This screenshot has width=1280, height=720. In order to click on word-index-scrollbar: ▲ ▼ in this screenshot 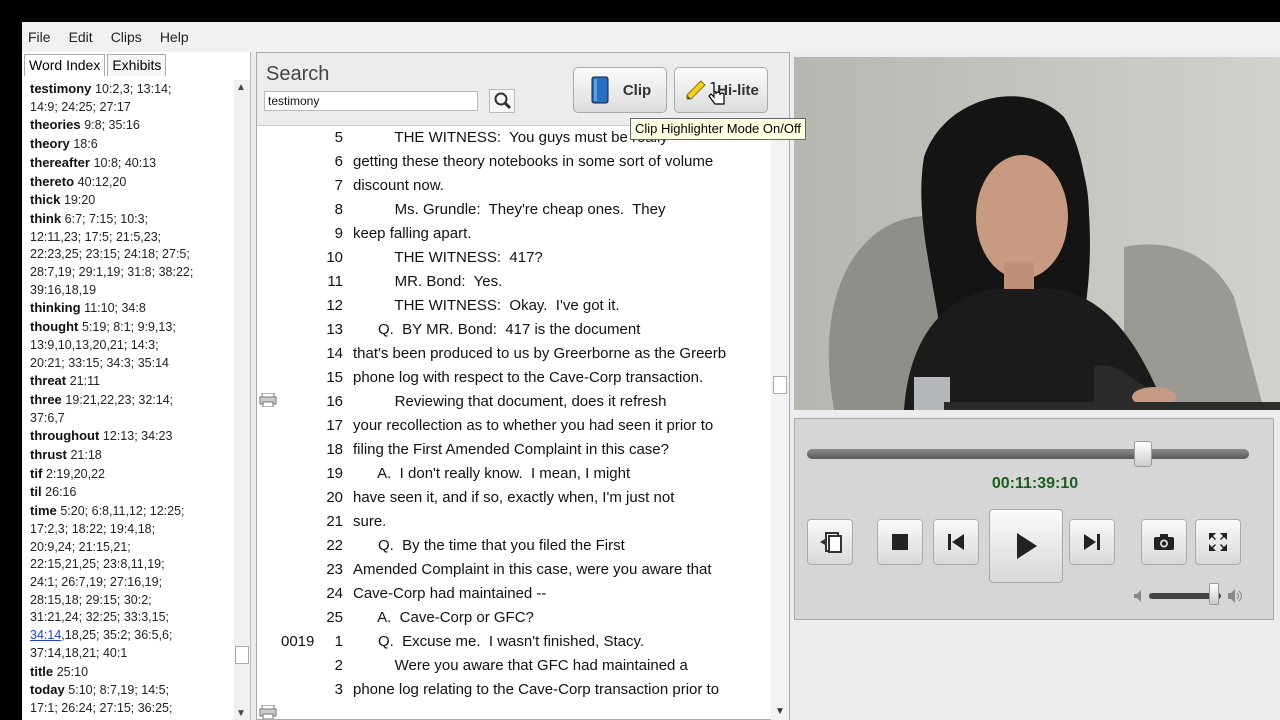, I will do `click(242, 400)`.